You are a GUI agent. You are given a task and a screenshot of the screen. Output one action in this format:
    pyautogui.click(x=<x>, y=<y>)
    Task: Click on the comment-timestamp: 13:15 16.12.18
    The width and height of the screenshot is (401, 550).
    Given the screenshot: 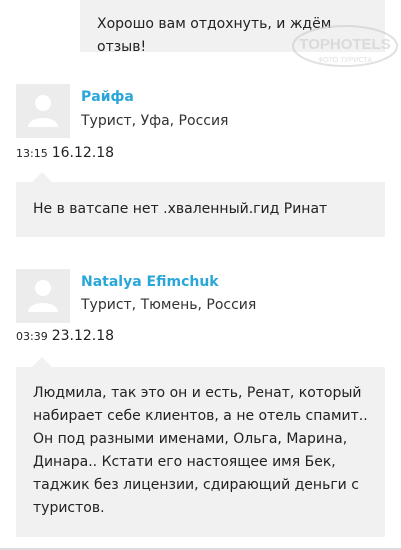 What is the action you would take?
    pyautogui.click(x=65, y=151)
    